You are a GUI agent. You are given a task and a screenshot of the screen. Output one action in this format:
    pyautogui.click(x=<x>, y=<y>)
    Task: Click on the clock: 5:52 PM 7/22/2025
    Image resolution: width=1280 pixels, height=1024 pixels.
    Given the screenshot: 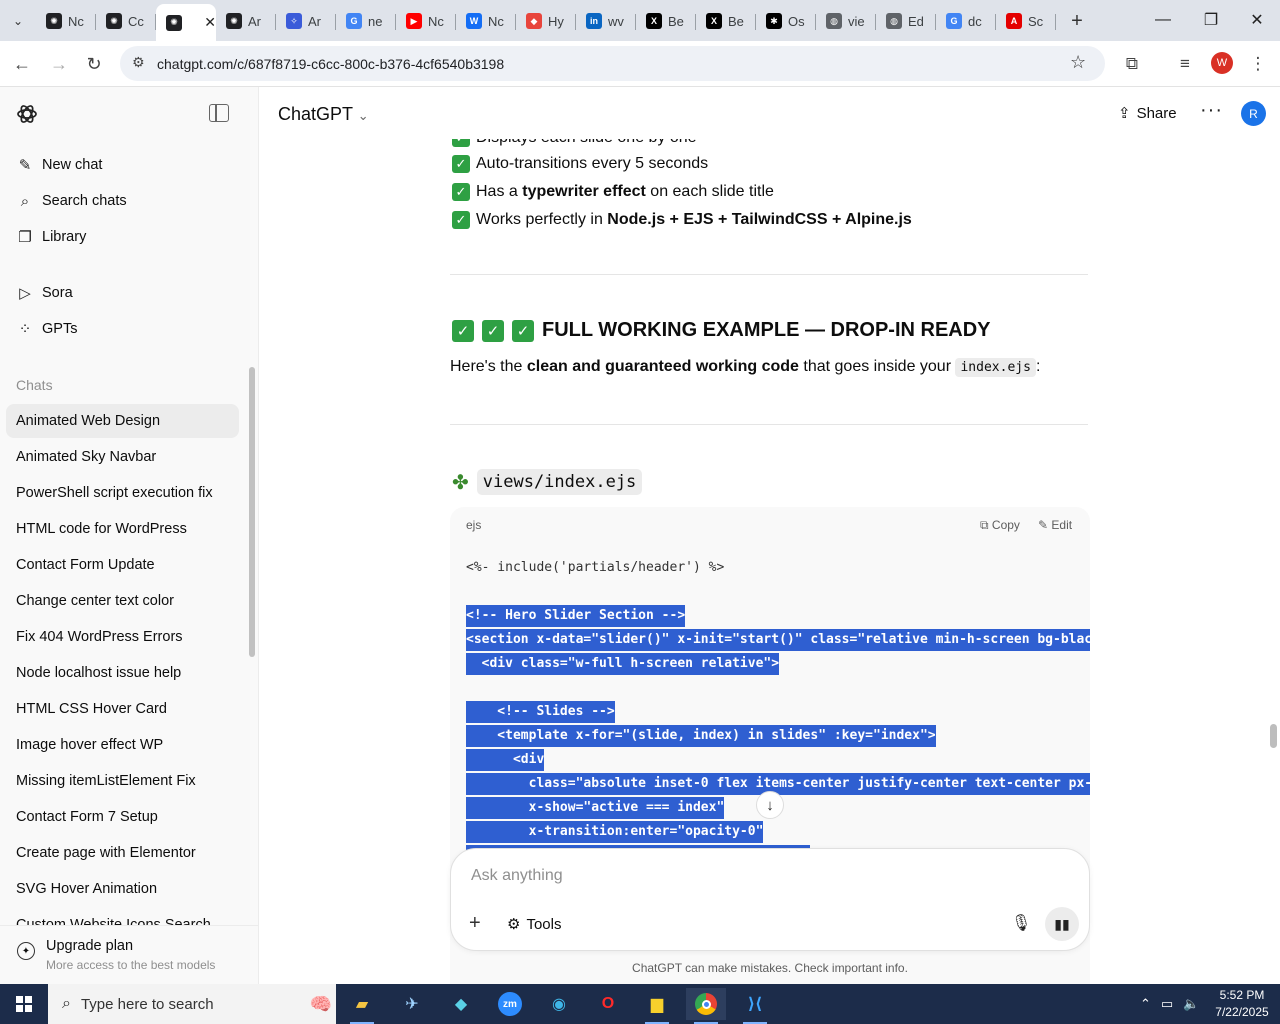 What is the action you would take?
    pyautogui.click(x=1242, y=1004)
    